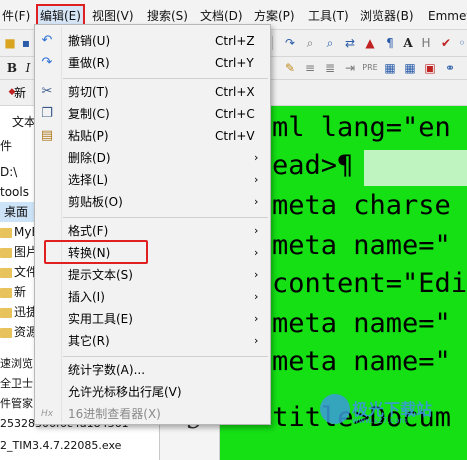  Describe the element at coordinates (310, 68) in the screenshot. I see `list-icon: ≡` at that location.